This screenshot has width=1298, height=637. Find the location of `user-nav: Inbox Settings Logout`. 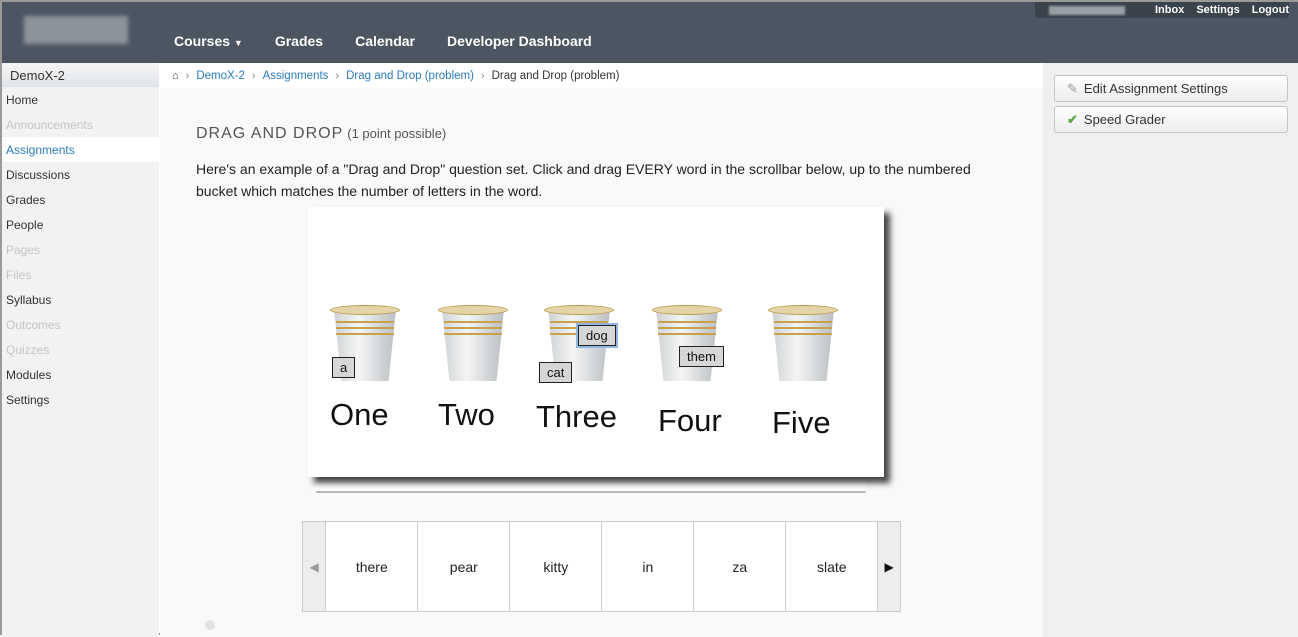

user-nav: Inbox Settings Logout is located at coordinates (1162, 10).